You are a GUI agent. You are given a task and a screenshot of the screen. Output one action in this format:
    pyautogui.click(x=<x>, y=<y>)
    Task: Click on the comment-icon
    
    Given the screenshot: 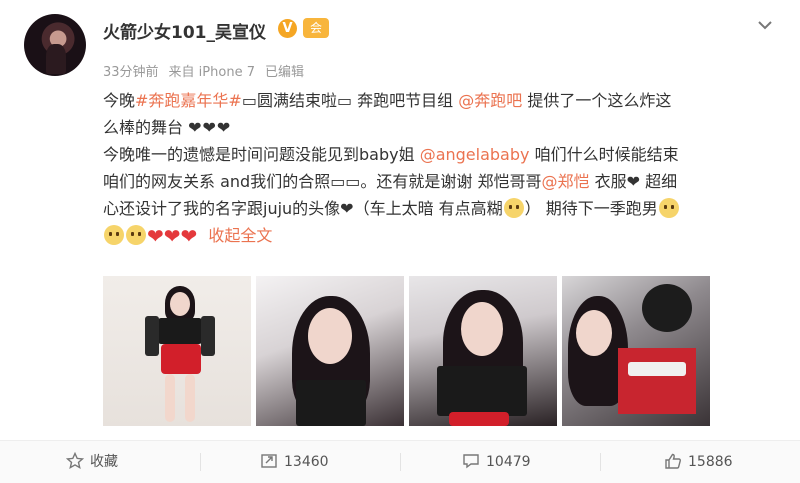 What is the action you would take?
    pyautogui.click(x=471, y=461)
    